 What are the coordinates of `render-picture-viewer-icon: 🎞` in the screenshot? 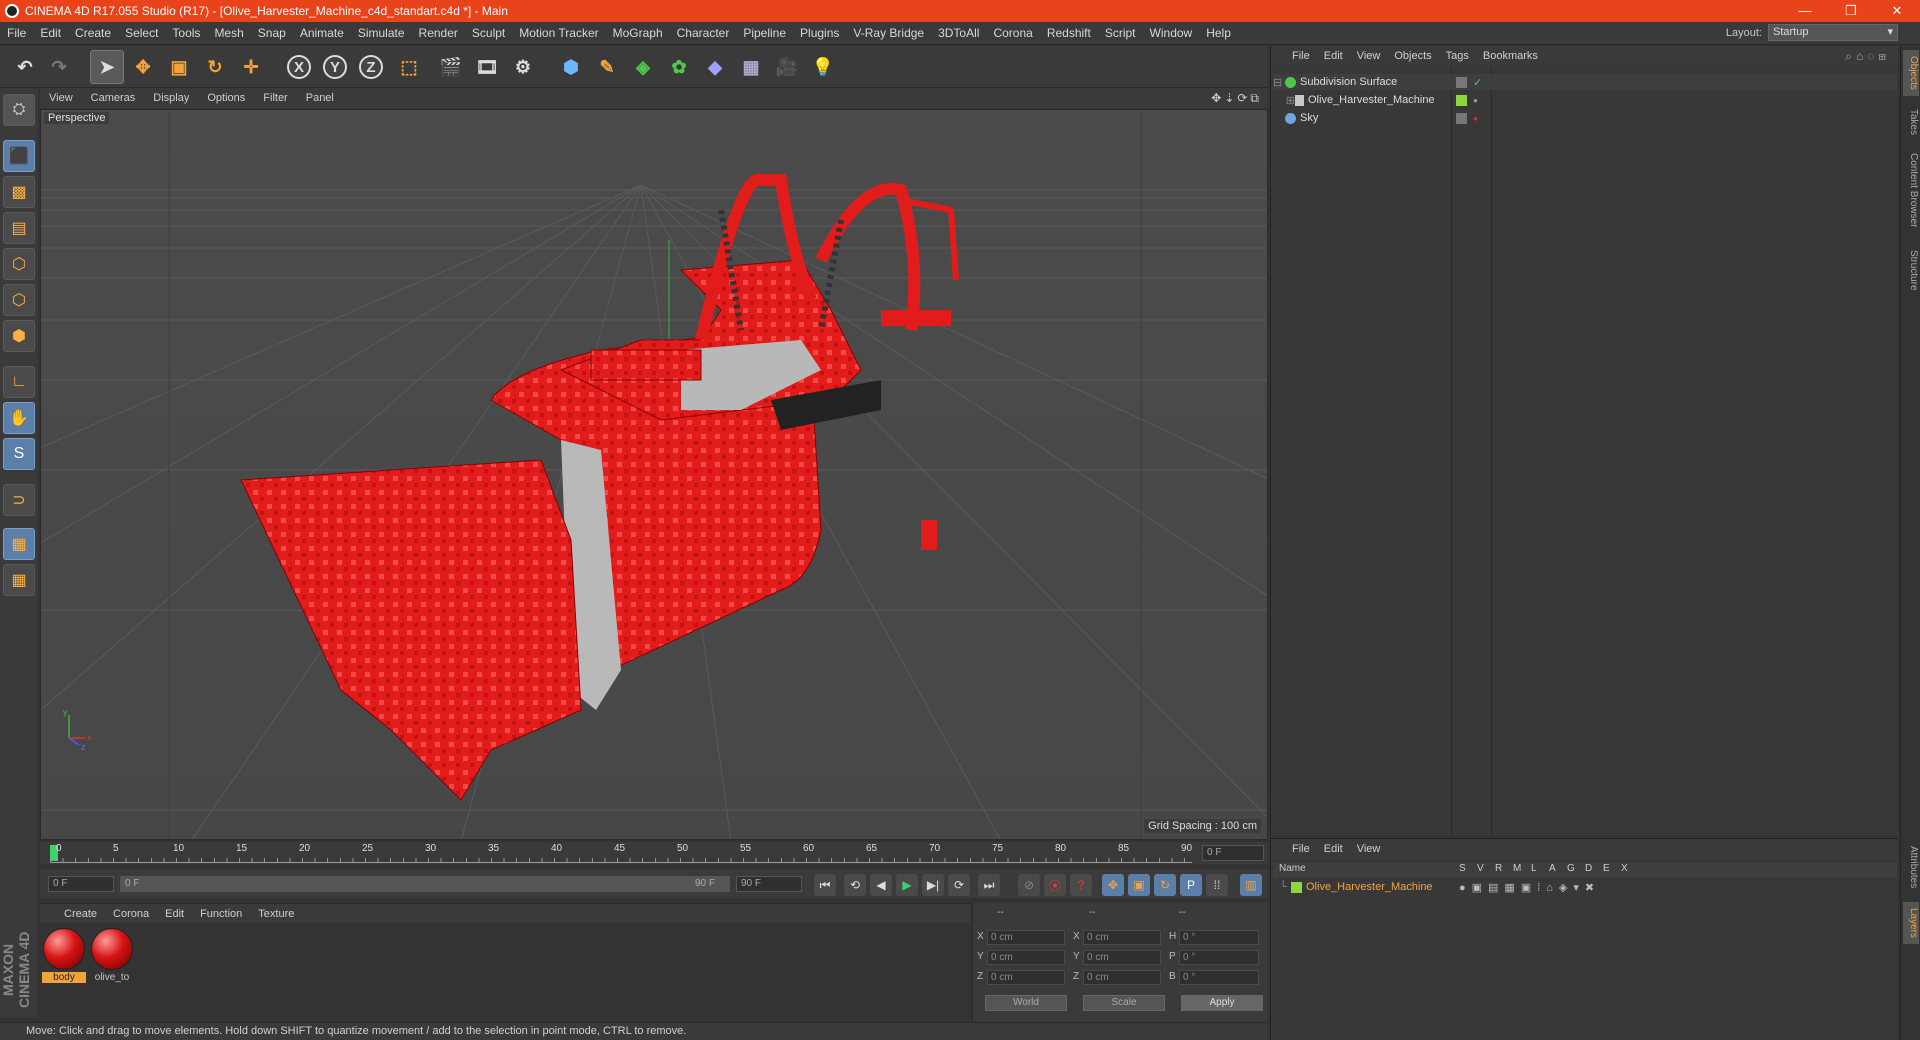 It's located at (487, 67).